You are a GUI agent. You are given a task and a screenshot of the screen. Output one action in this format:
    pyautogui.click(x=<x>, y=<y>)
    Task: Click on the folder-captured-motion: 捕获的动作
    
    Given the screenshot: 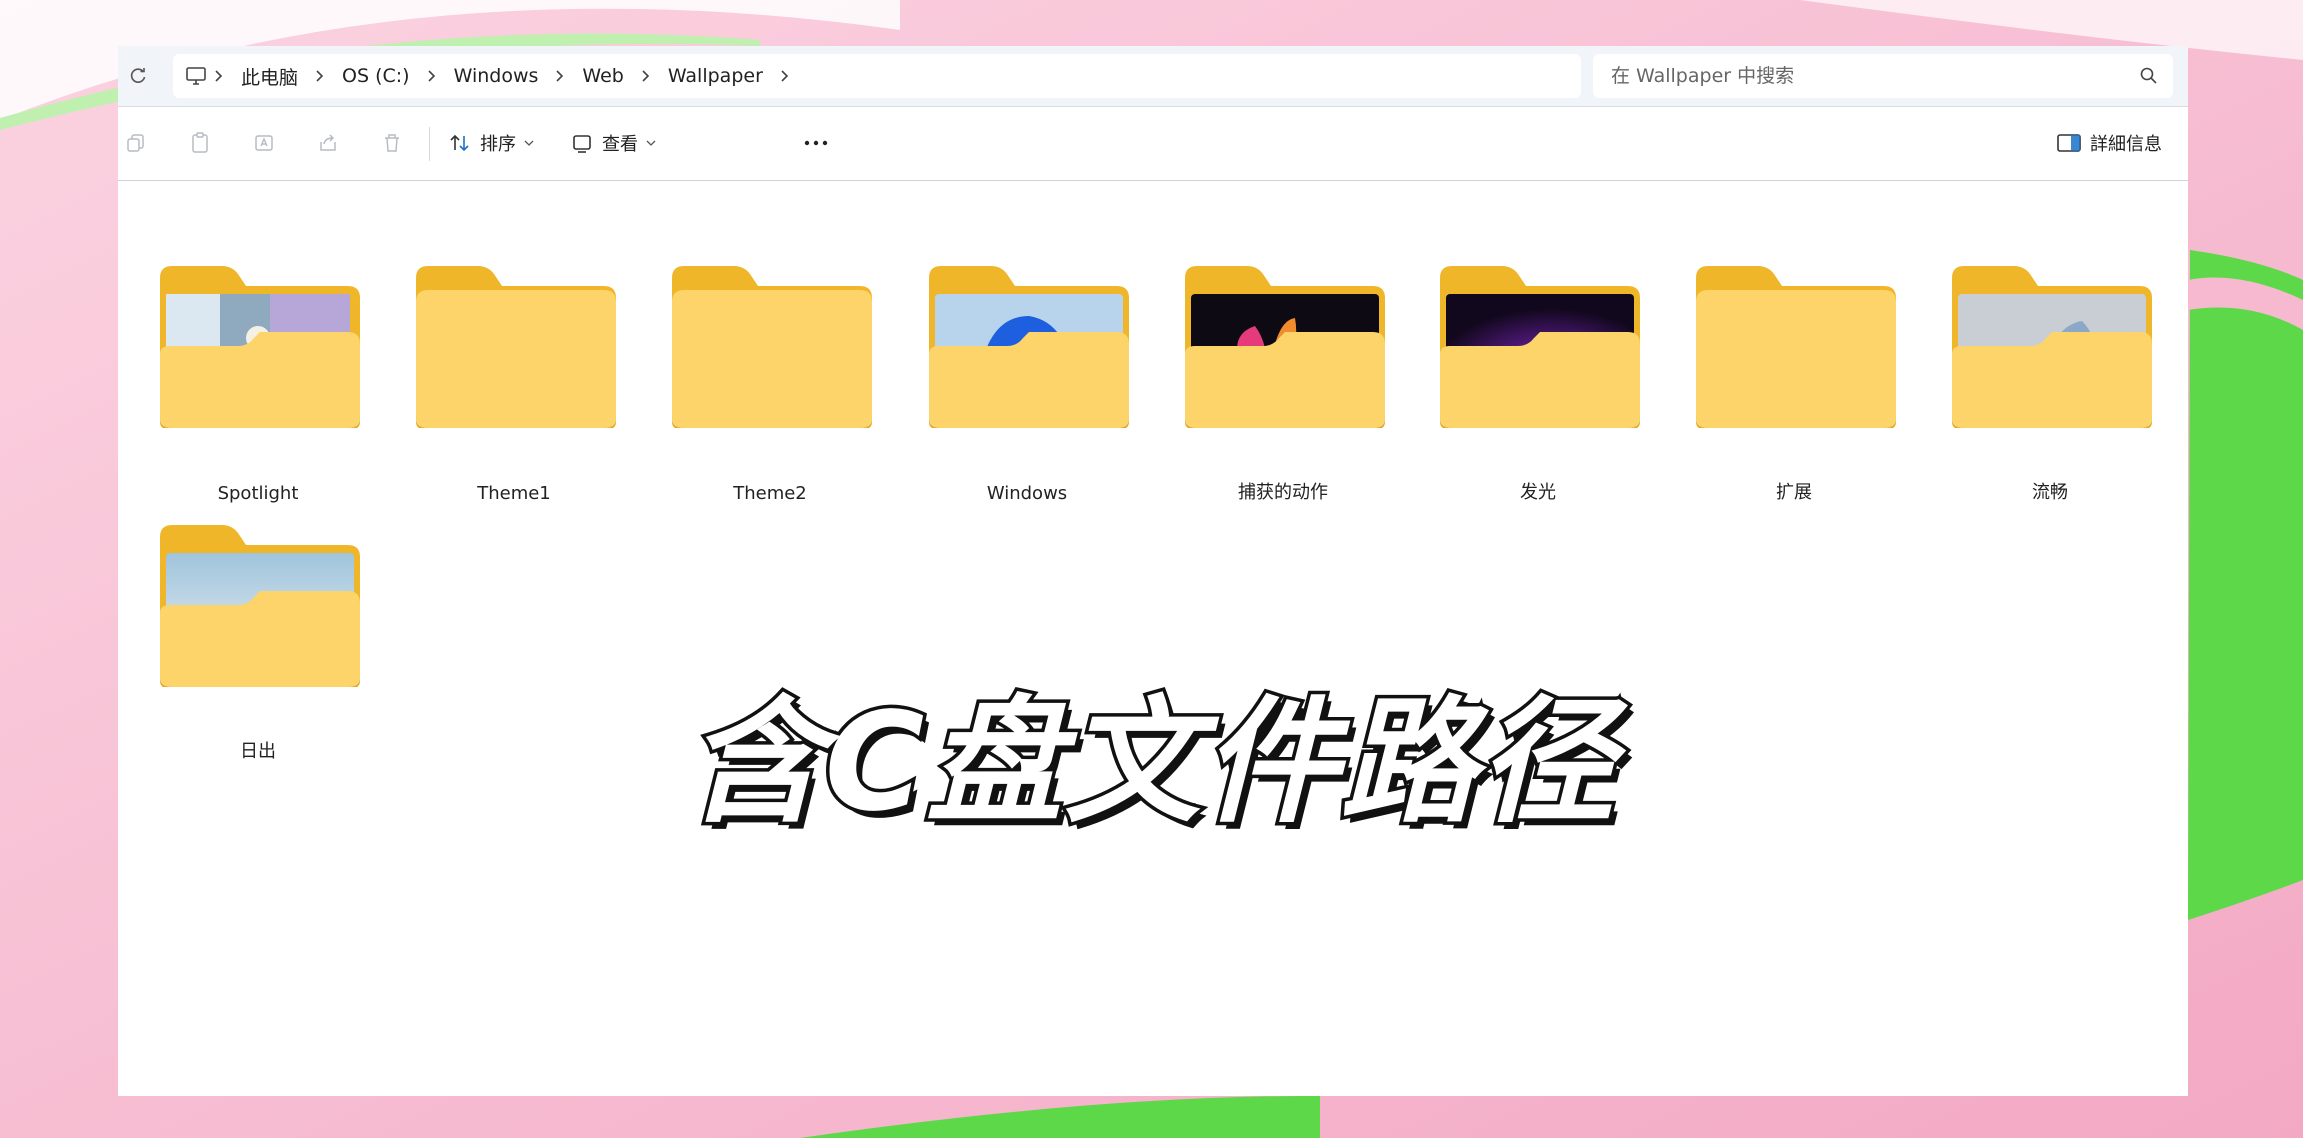 What is the action you would take?
    pyautogui.click(x=1283, y=391)
    